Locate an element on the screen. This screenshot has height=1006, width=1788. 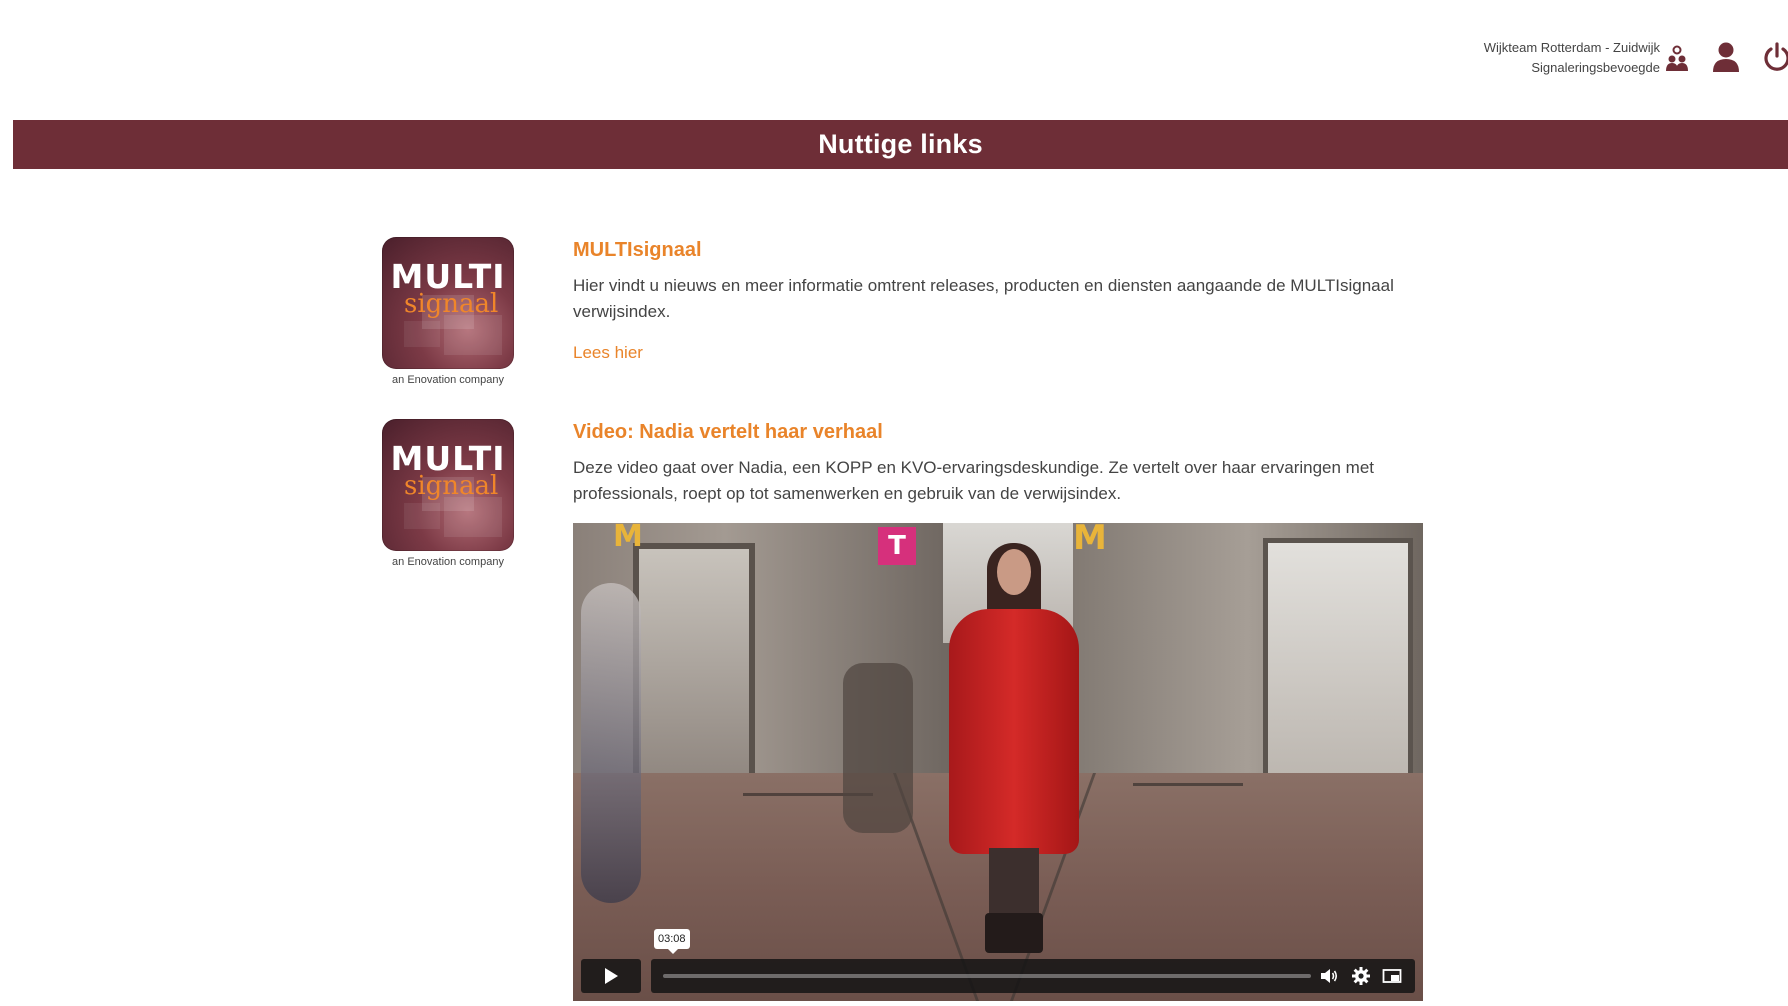
team-name: Wijkteam Rotterdam - Zuidwijk is located at coordinates (1571, 47).